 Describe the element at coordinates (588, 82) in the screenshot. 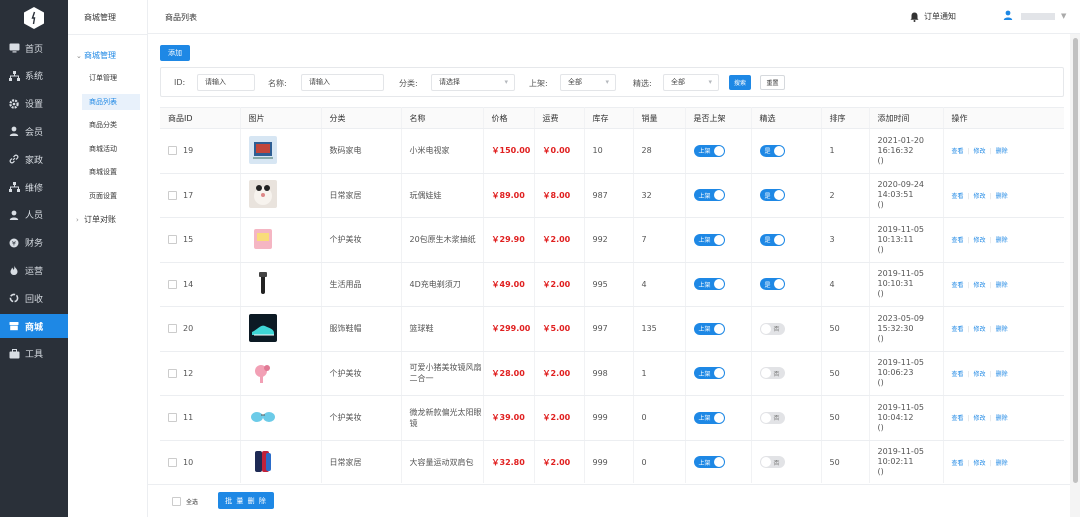

I see `shelf-select: 全部 ▾` at that location.